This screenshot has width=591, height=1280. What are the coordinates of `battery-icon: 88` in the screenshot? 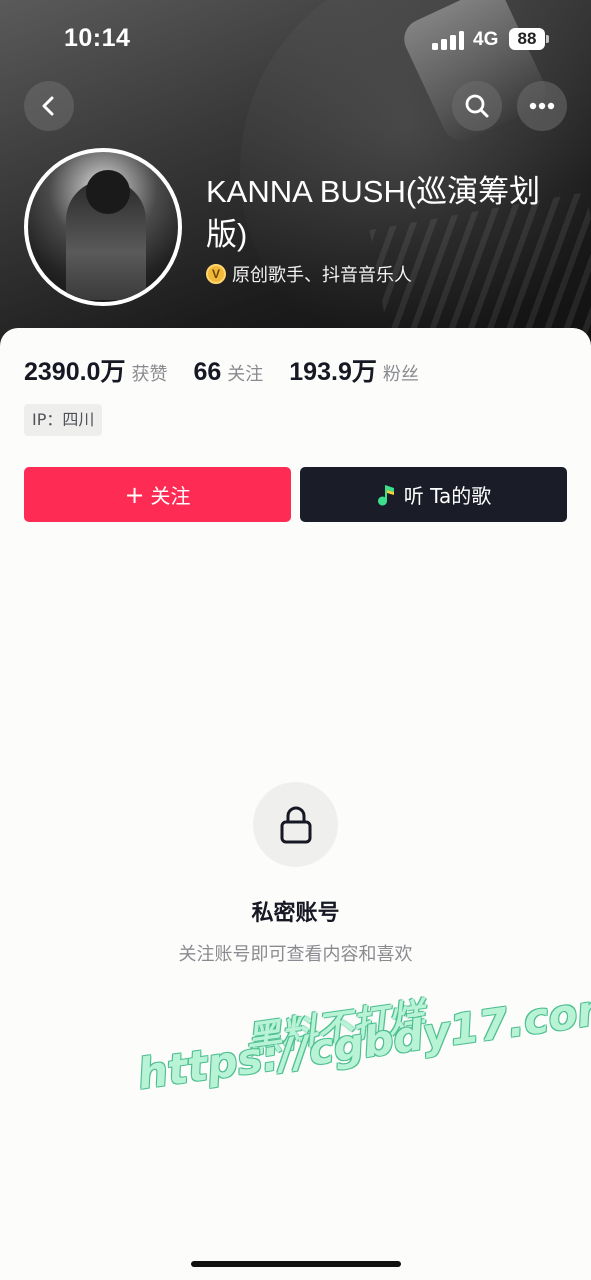 It's located at (527, 39).